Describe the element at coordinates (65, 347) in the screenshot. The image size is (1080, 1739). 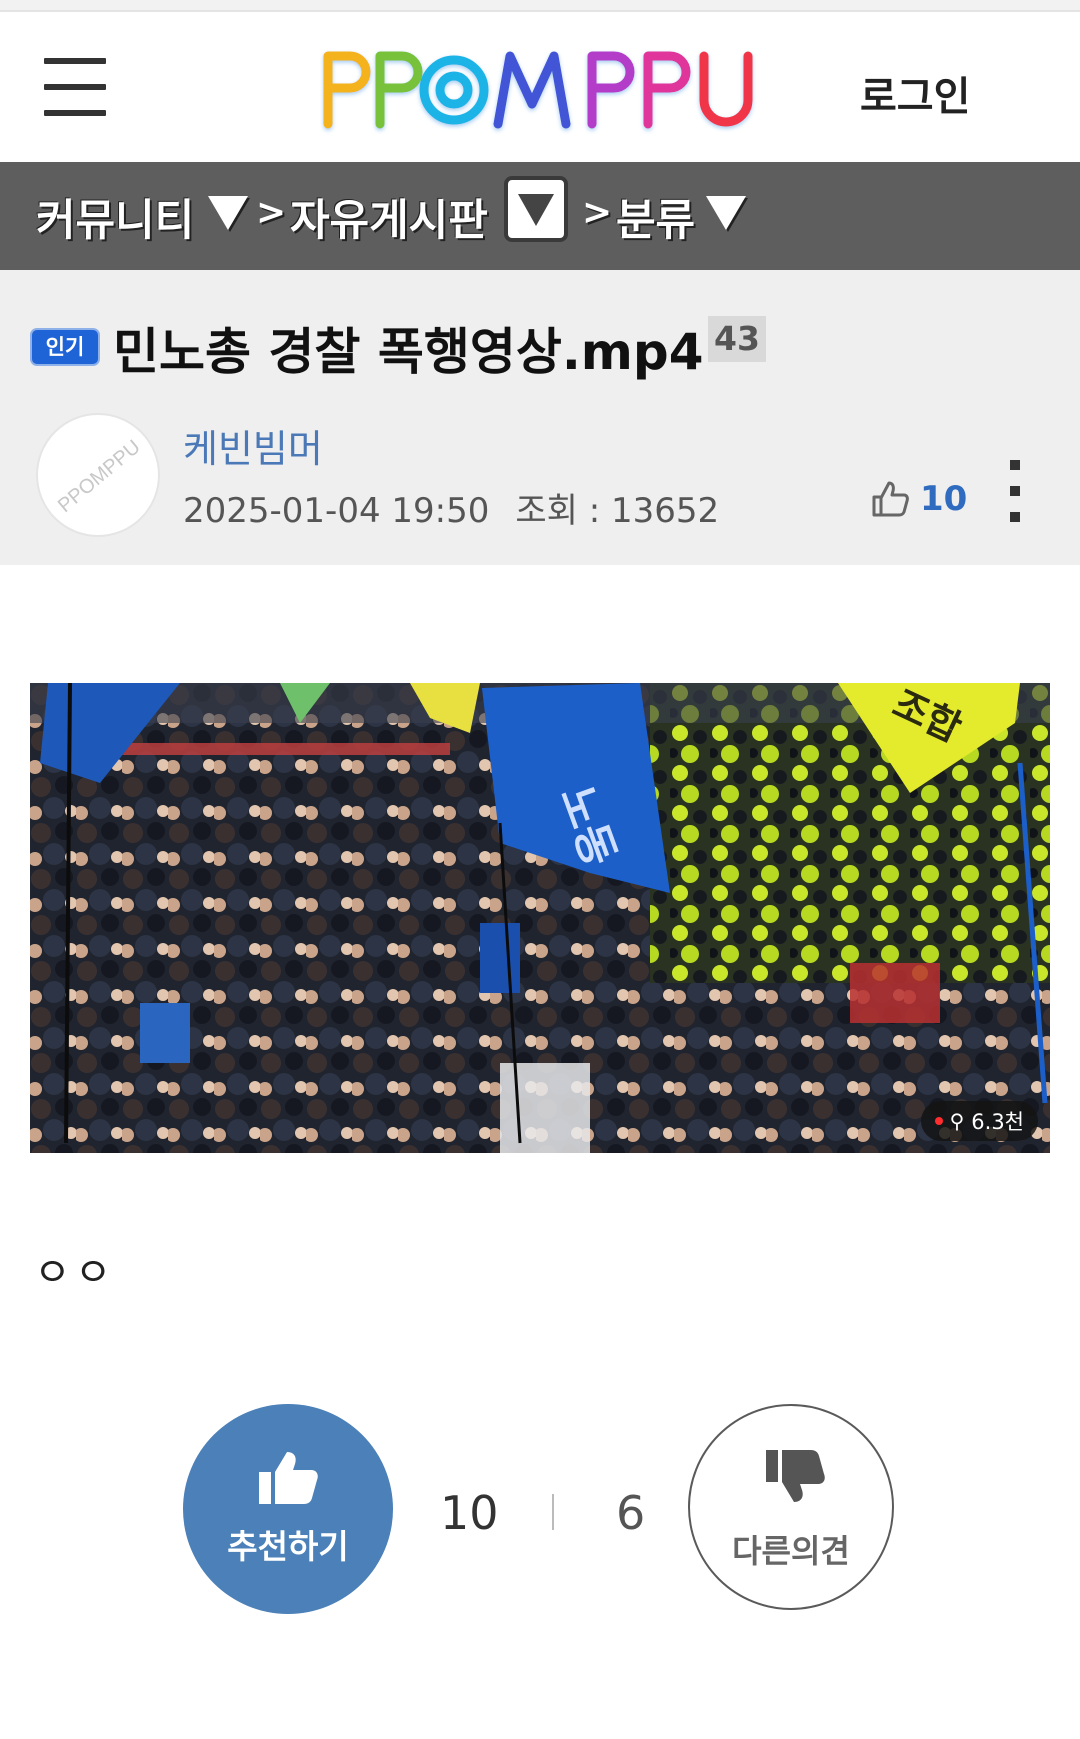
I see `hot-badge: 인기` at that location.